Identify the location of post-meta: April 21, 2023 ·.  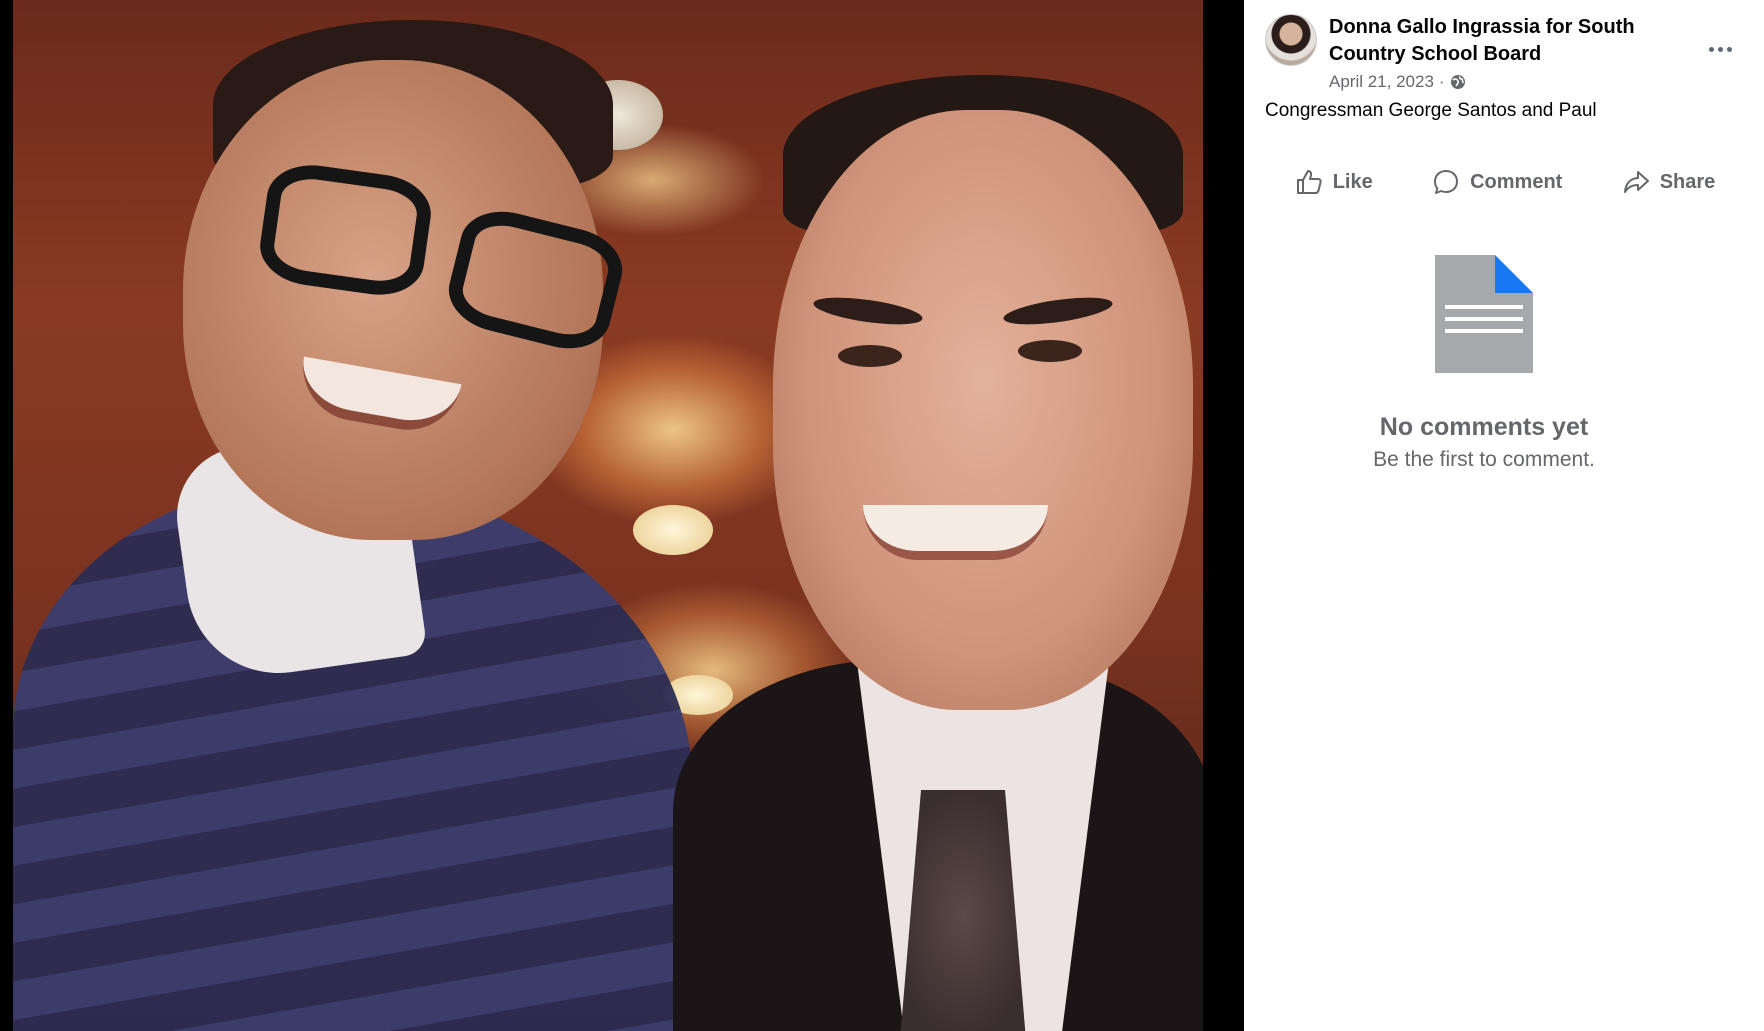
(1397, 82).